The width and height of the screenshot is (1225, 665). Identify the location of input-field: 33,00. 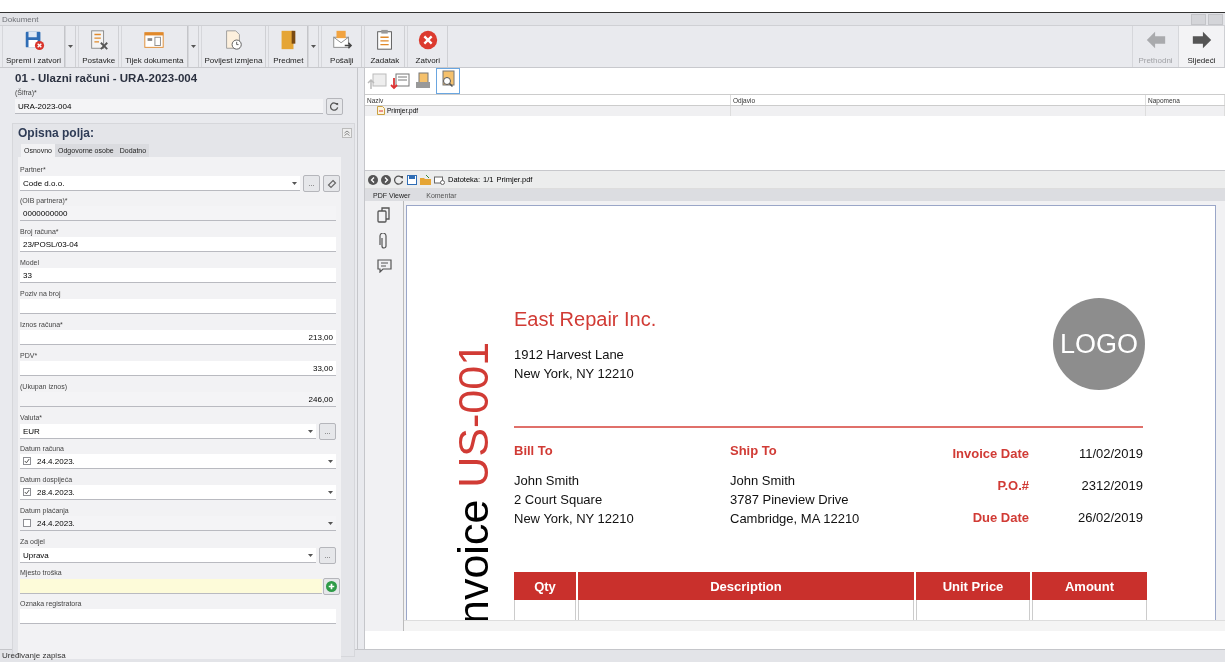
(178, 368).